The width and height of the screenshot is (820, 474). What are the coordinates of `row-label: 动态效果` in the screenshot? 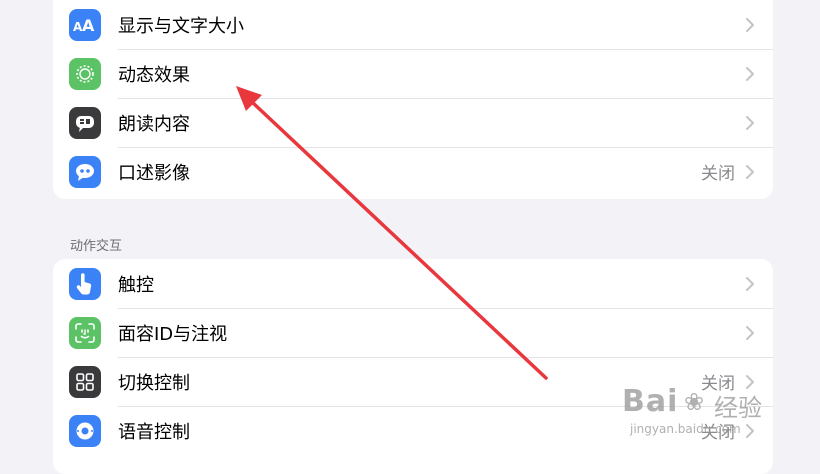 It's located at (154, 75).